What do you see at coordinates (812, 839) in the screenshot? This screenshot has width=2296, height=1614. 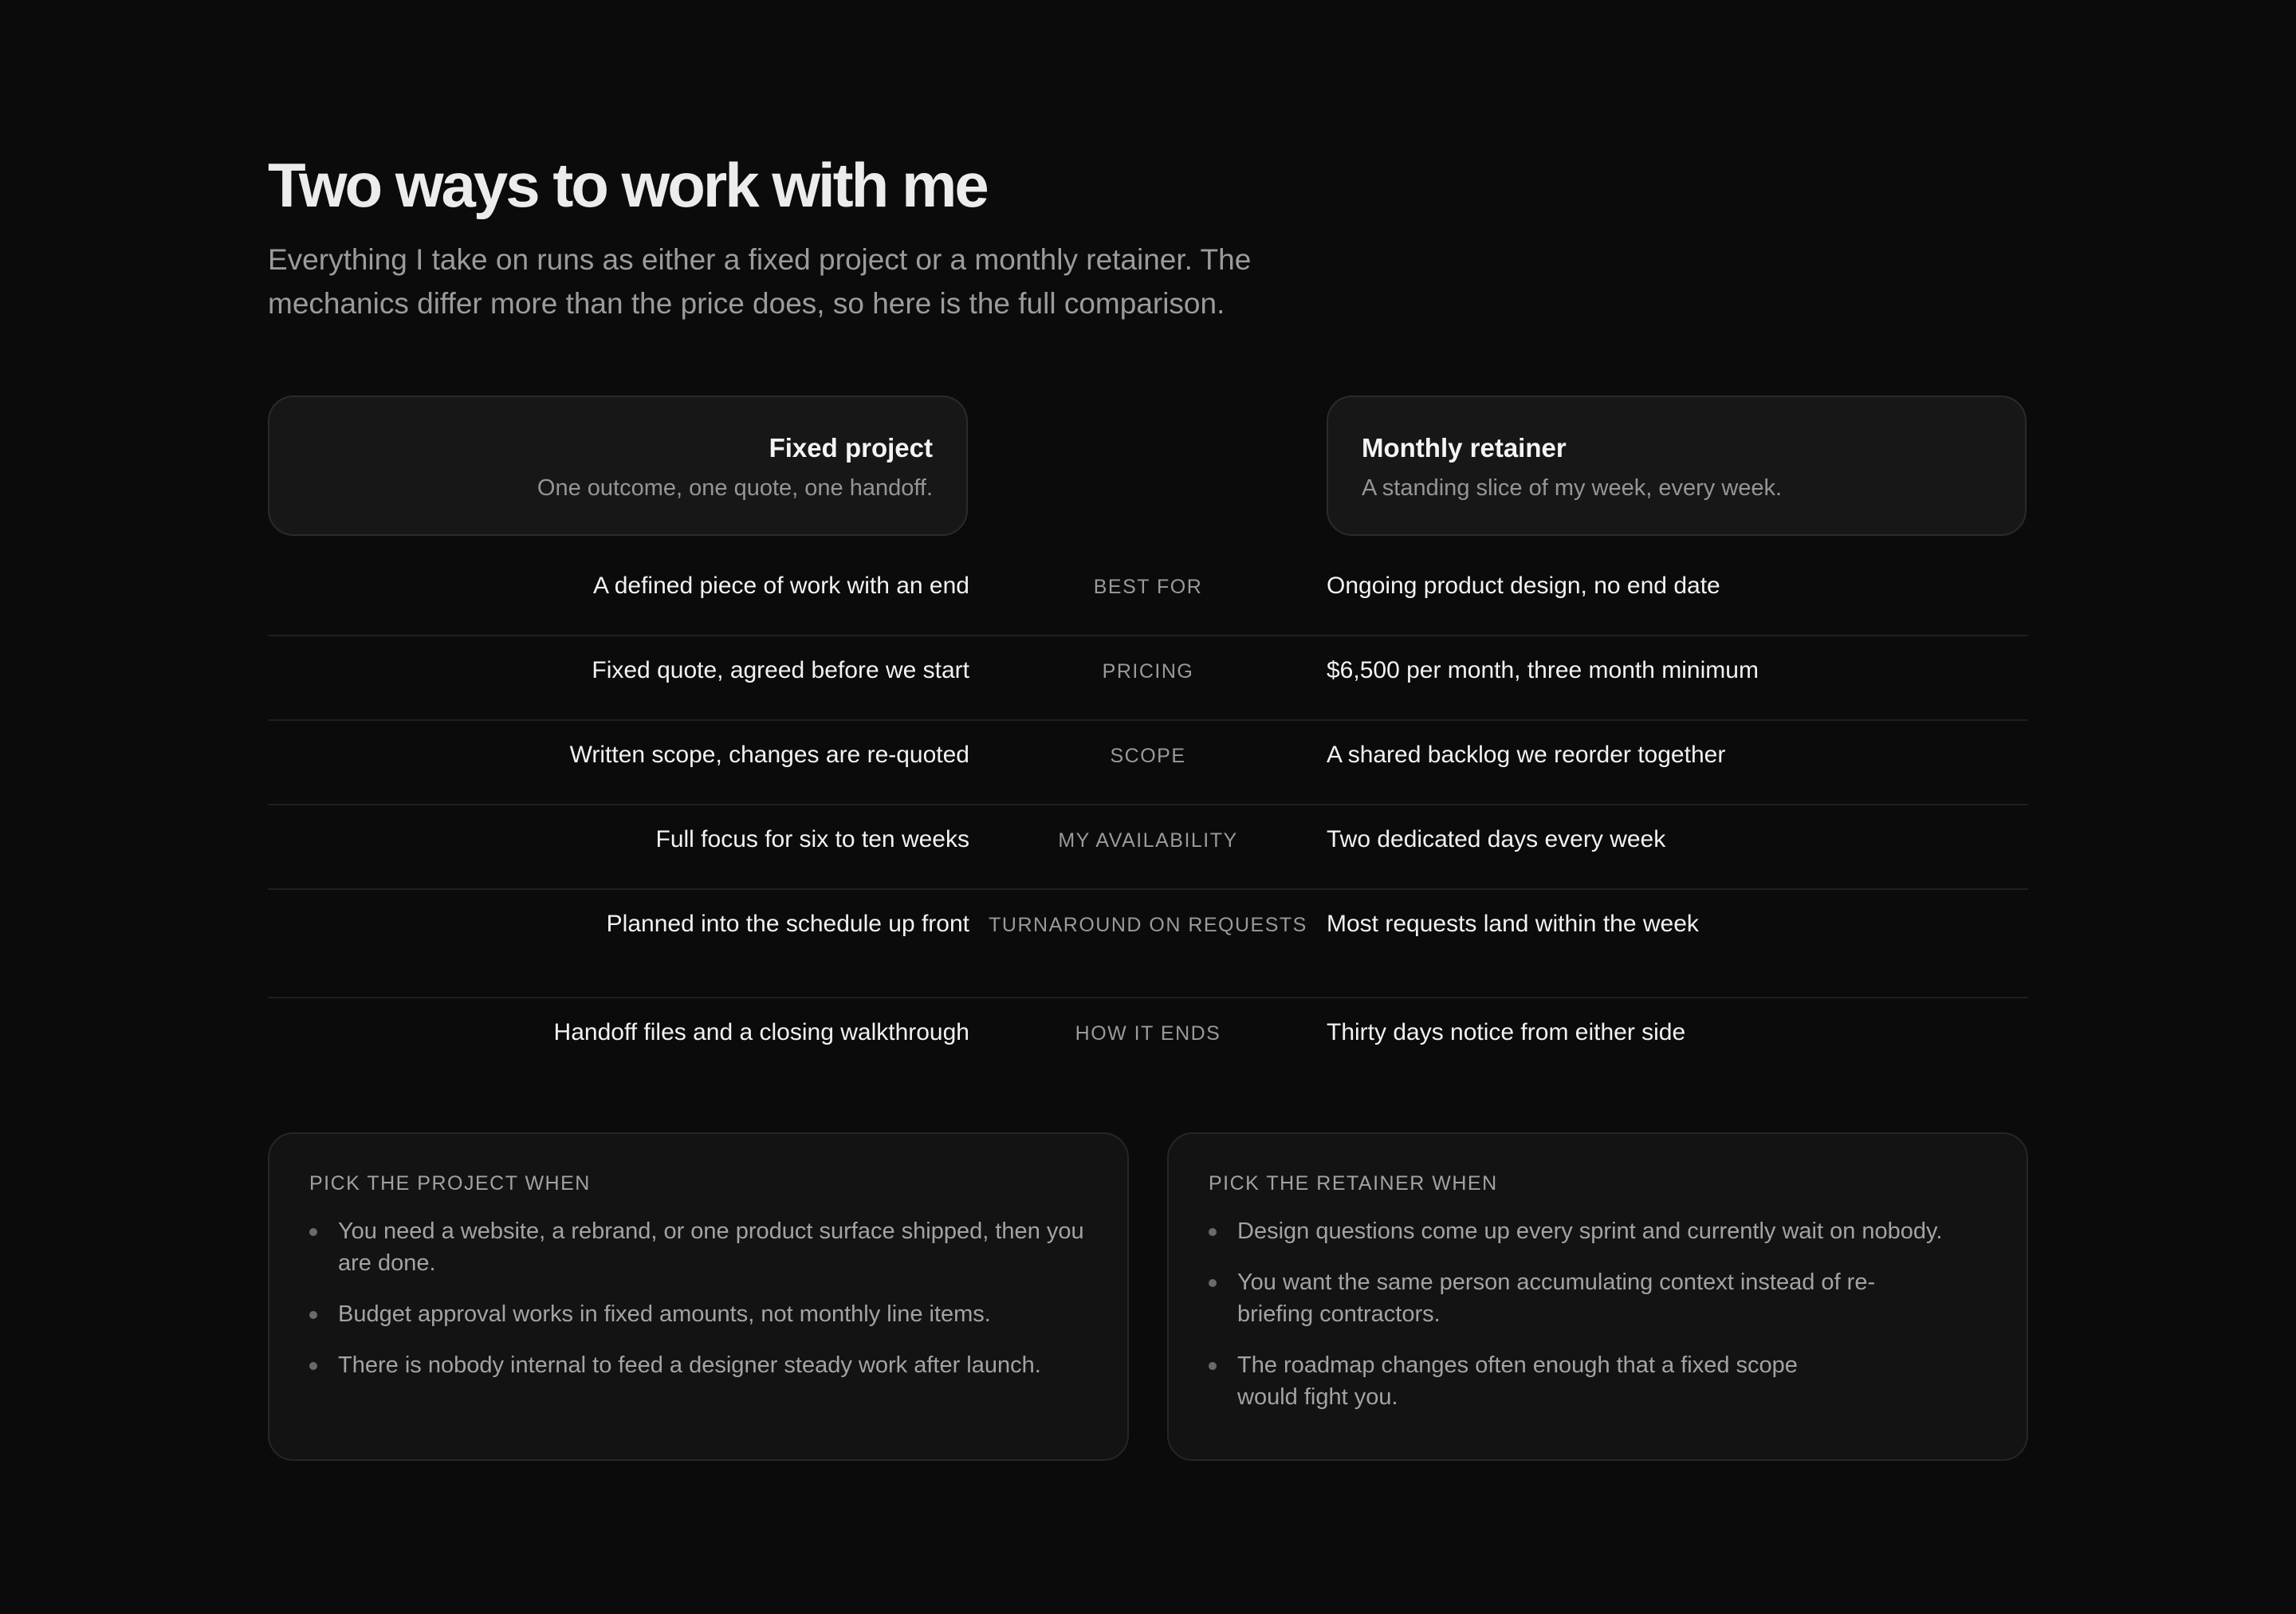 I see `project-value: Full focus for six to ten weeks` at bounding box center [812, 839].